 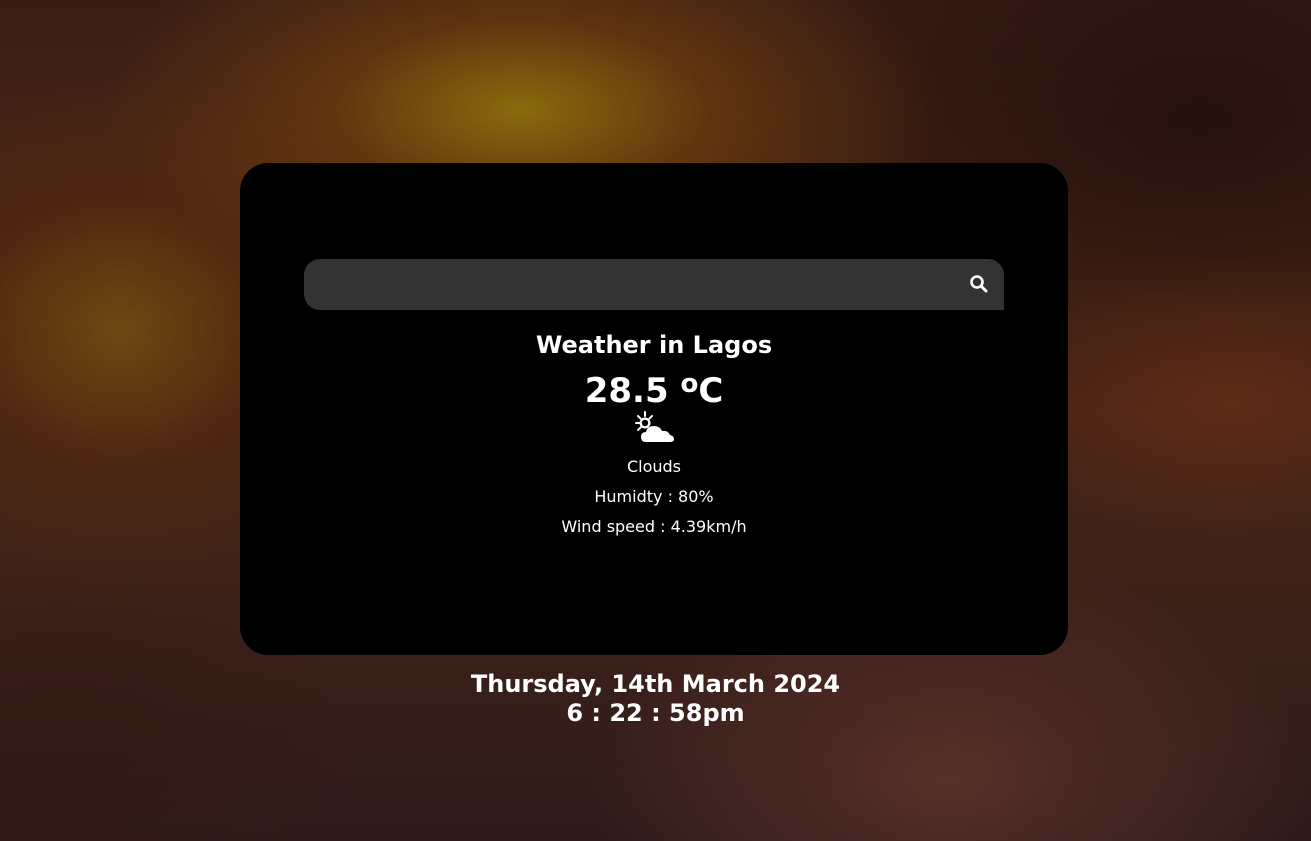 I want to click on temperature-unit: C, so click(x=711, y=391).